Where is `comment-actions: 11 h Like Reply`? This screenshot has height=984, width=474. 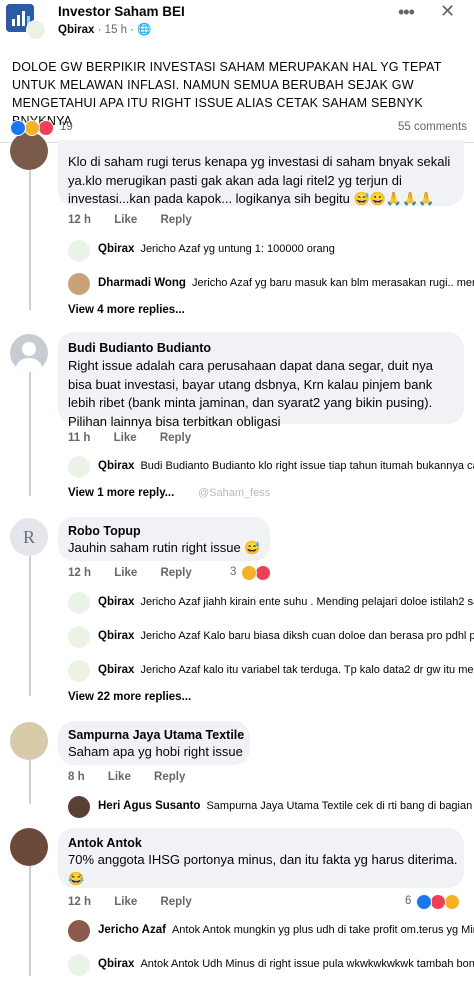
comment-actions: 11 h Like Reply is located at coordinates (139, 438).